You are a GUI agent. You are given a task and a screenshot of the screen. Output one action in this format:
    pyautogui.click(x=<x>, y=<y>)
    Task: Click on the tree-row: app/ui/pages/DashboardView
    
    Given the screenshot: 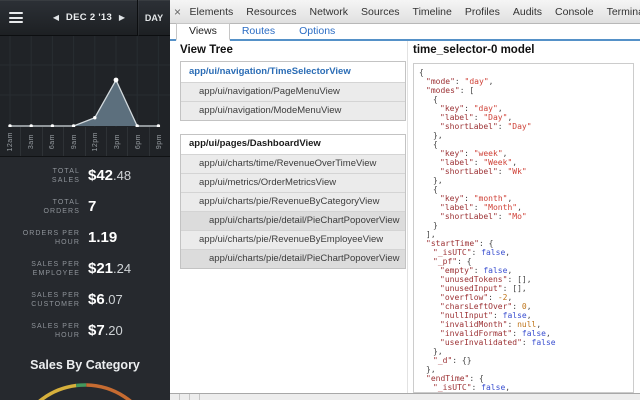 What is the action you would take?
    pyautogui.click(x=293, y=144)
    